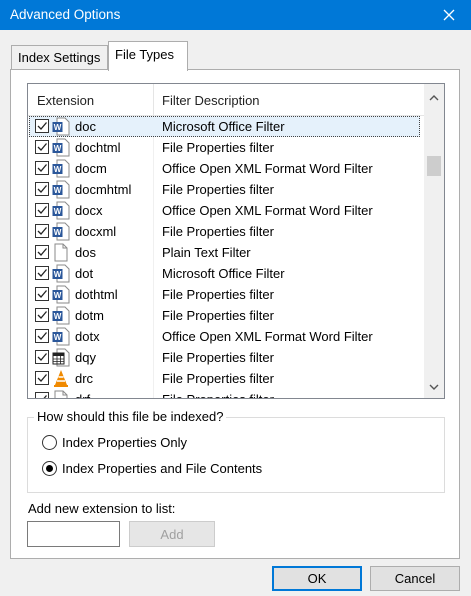 The height and width of the screenshot is (596, 471). What do you see at coordinates (226, 294) in the screenshot?
I see `list-item: Wdothtml File Properties filter` at bounding box center [226, 294].